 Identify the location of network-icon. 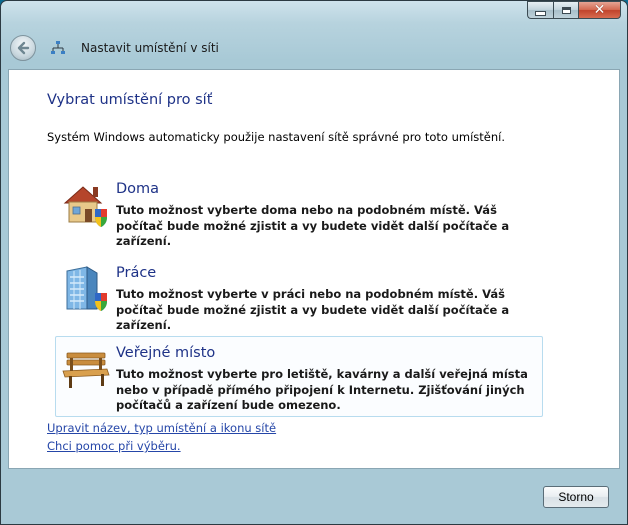
(58, 47).